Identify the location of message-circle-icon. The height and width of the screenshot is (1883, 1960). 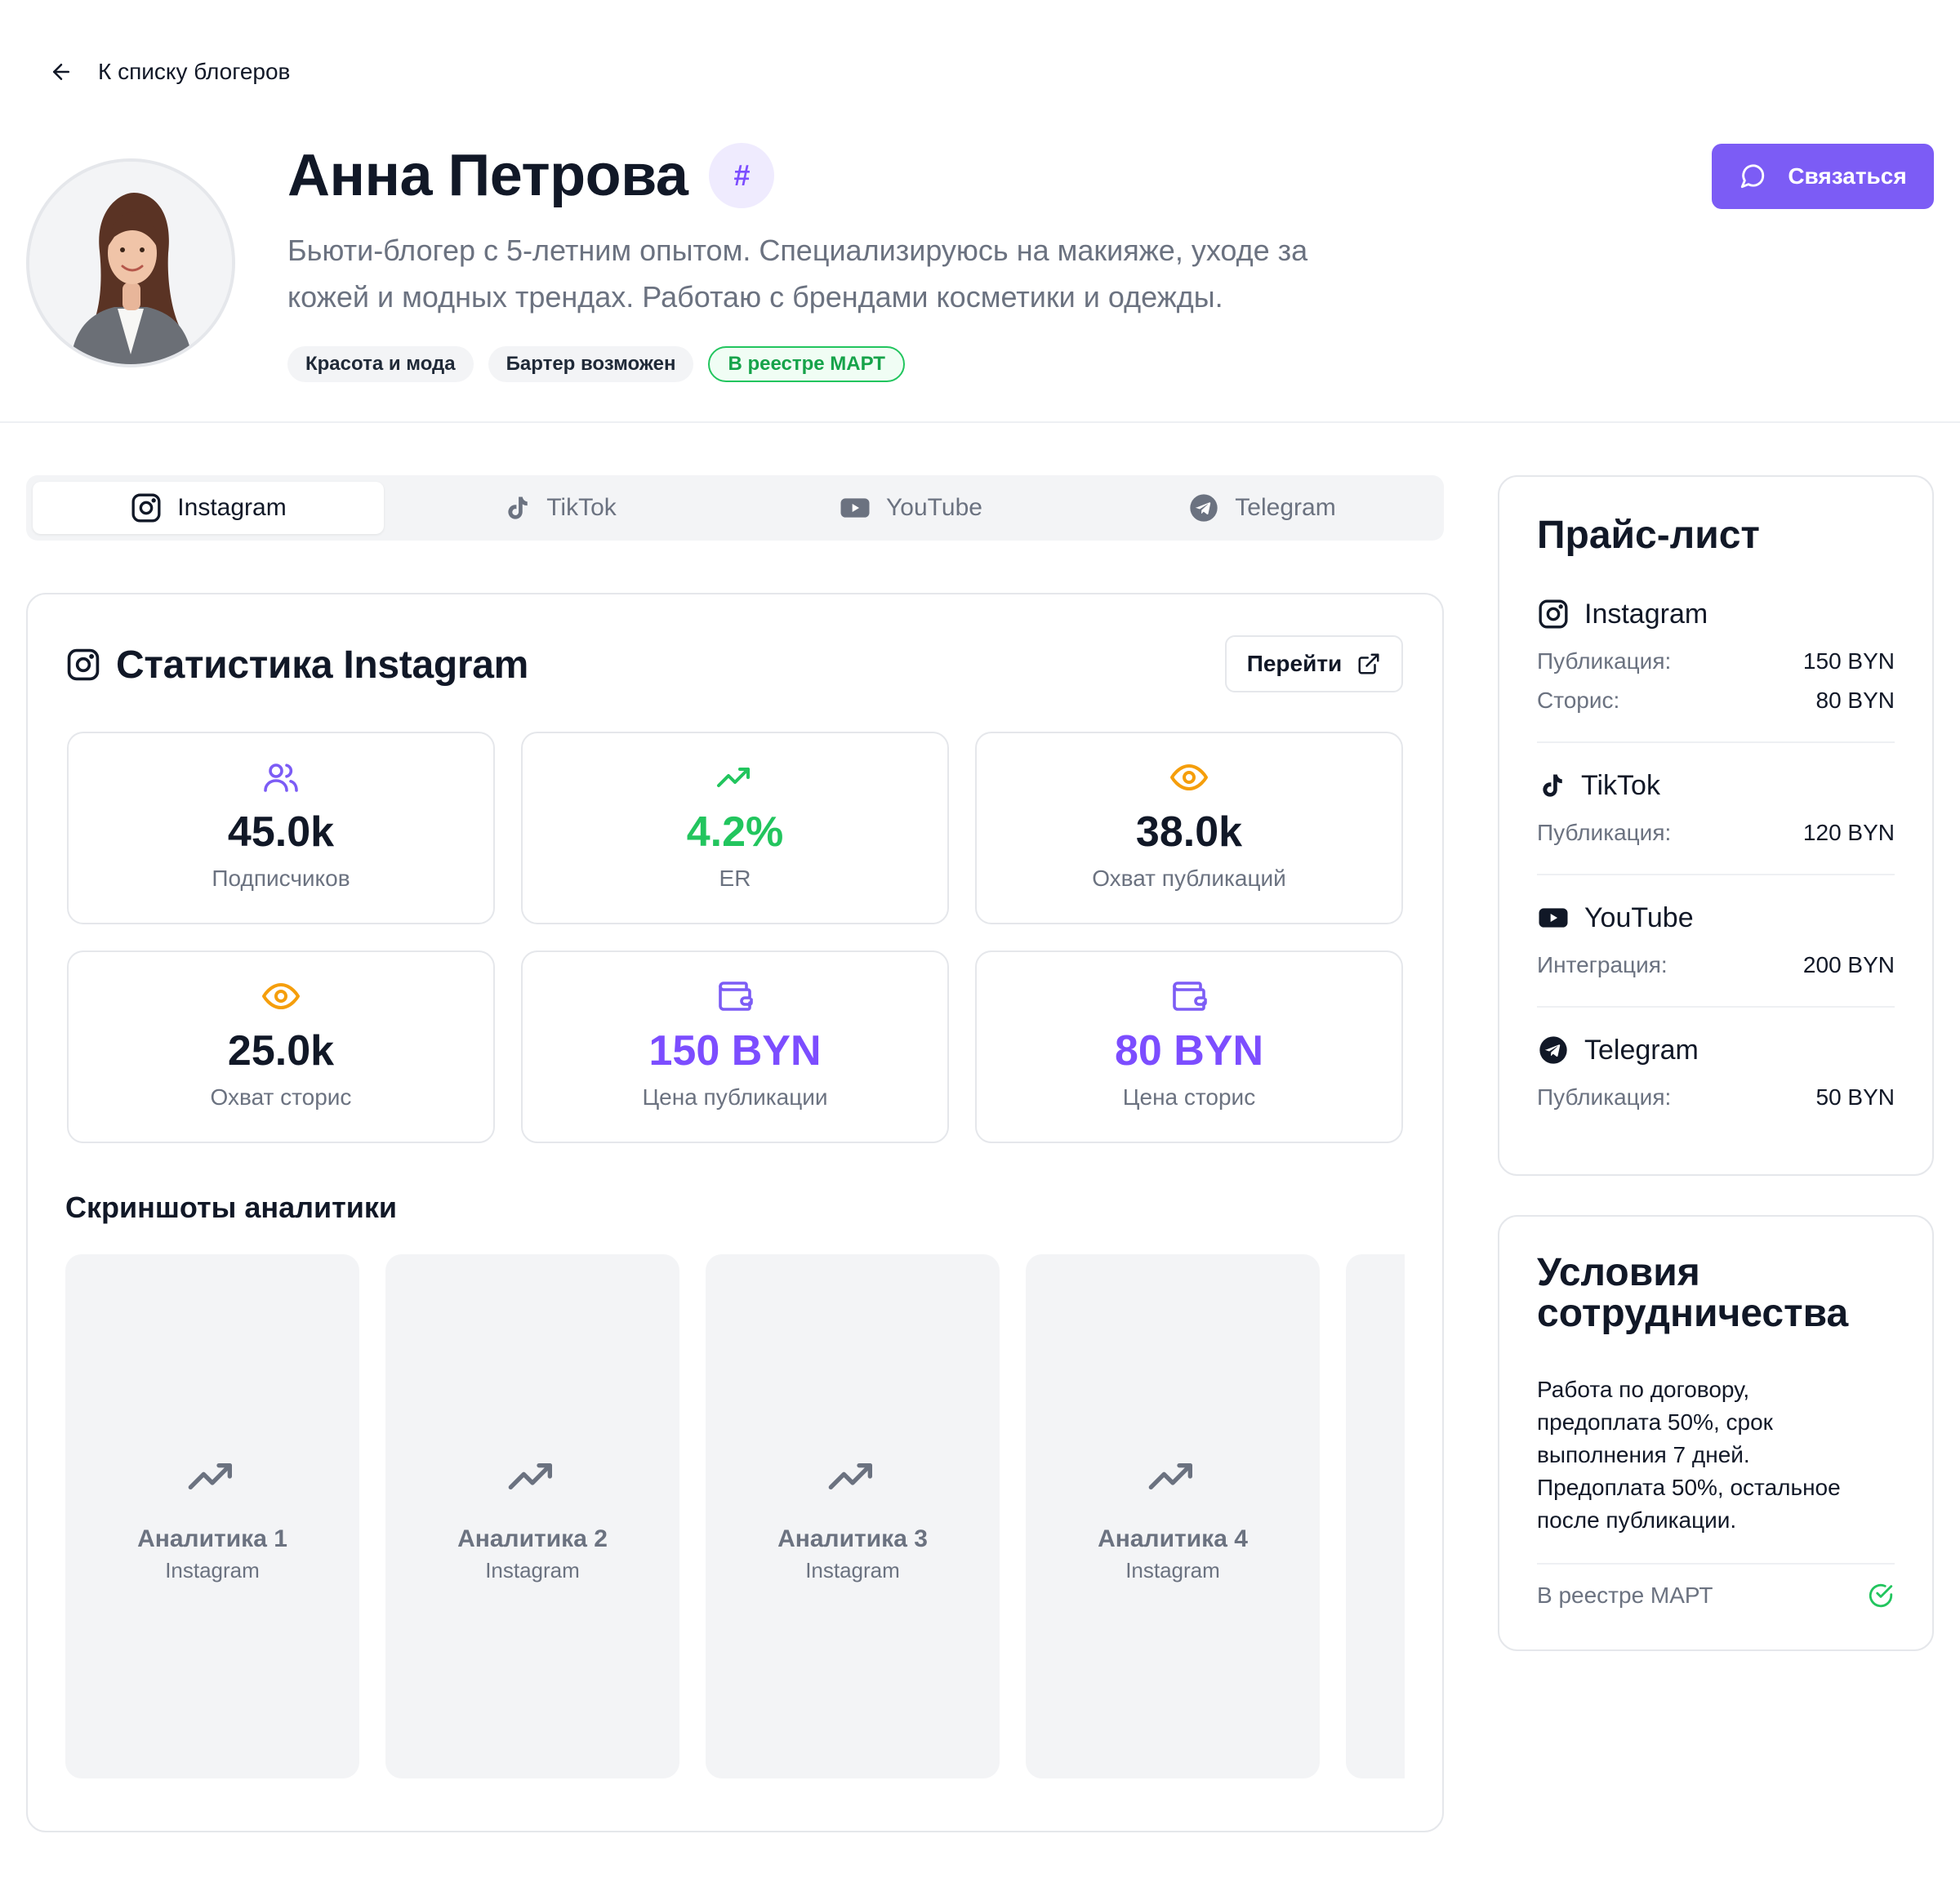
(1752, 176).